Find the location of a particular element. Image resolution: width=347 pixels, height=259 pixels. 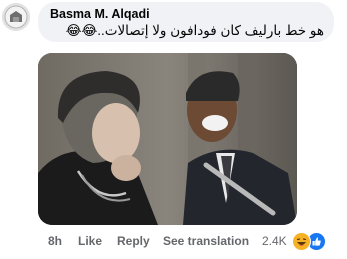

avatar is located at coordinates (16, 17).